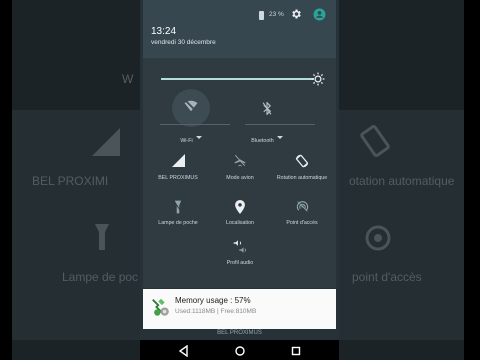 The width and height of the screenshot is (480, 360). I want to click on background-flashlight-icon, so click(102, 237).